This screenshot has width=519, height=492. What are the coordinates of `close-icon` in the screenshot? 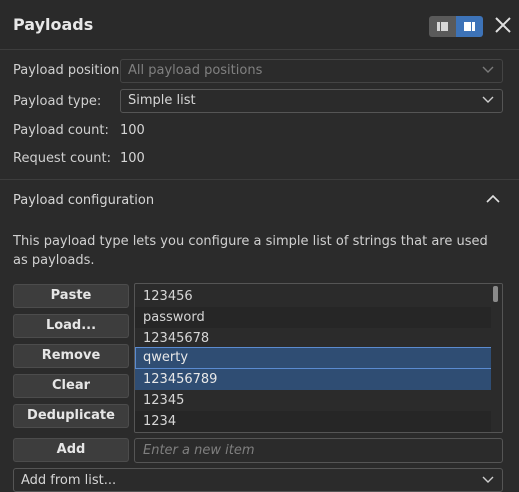 It's located at (503, 25).